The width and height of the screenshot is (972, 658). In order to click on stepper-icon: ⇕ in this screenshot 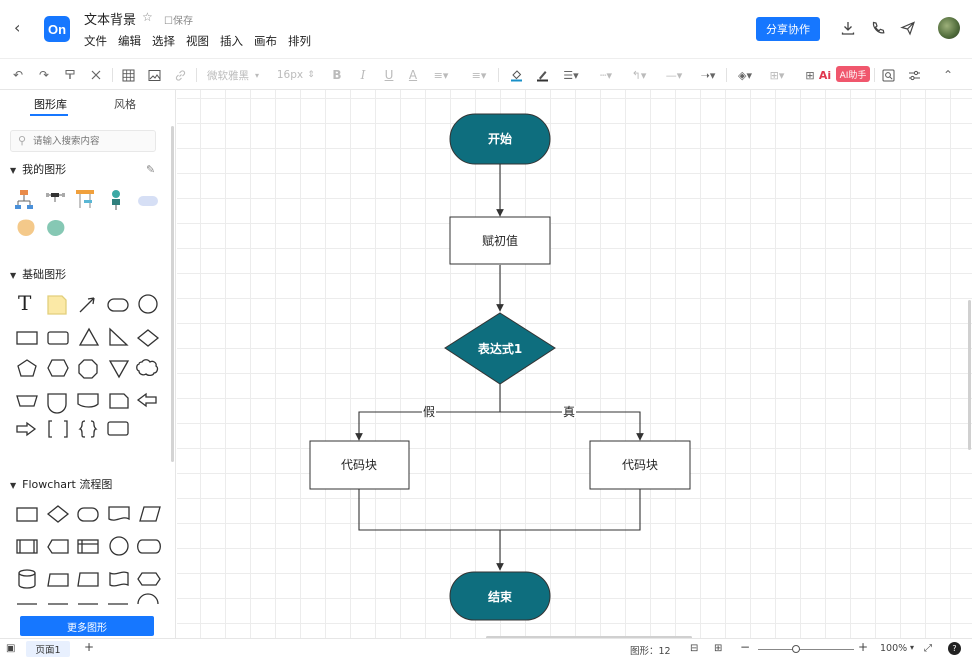, I will do `click(311, 75)`.